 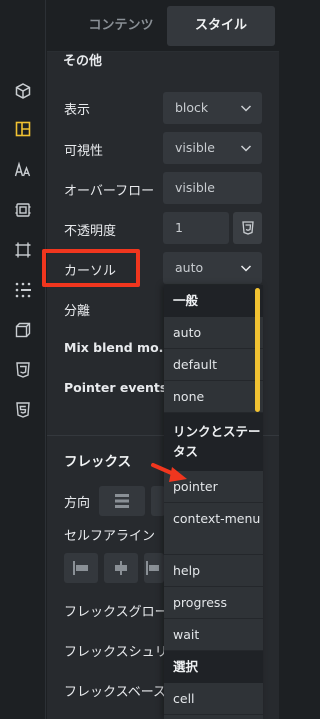 What do you see at coordinates (109, 191) in the screenshot?
I see `overflow-label: オーバーフロー` at bounding box center [109, 191].